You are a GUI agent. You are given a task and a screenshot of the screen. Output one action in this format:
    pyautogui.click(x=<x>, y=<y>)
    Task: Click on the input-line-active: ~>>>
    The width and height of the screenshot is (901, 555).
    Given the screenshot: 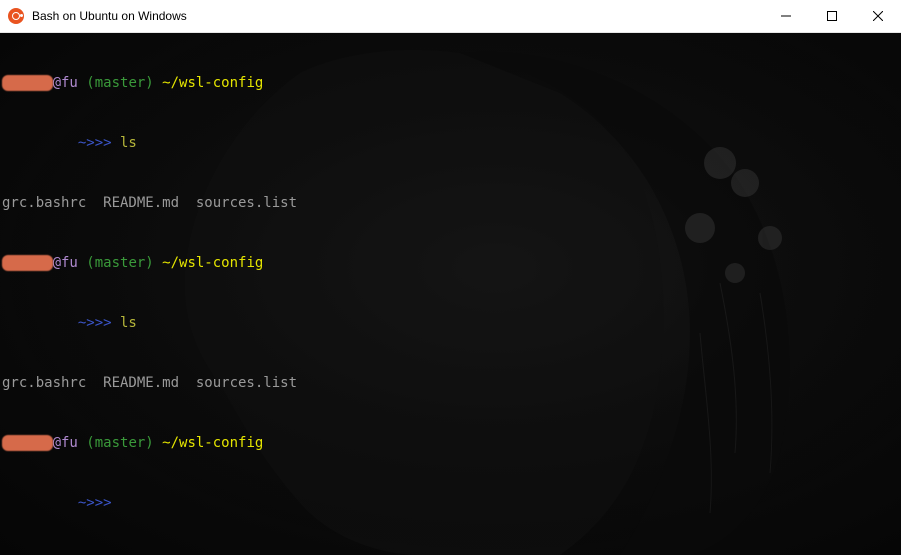 What is the action you would take?
    pyautogui.click(x=149, y=503)
    